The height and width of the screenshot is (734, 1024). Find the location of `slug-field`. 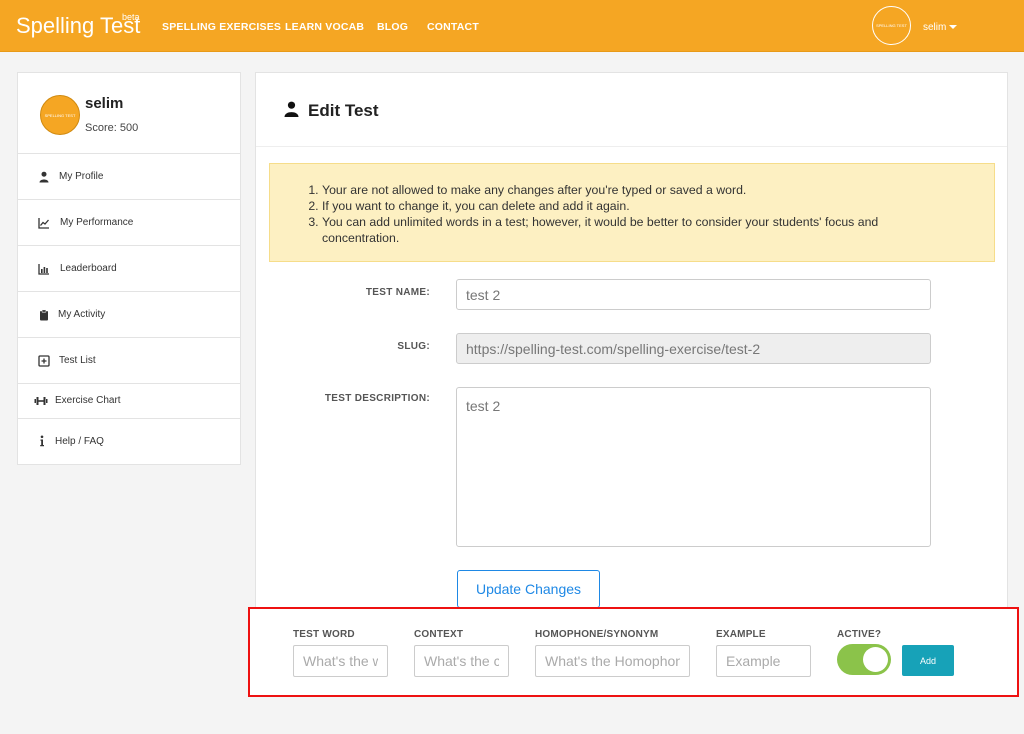

slug-field is located at coordinates (693, 348).